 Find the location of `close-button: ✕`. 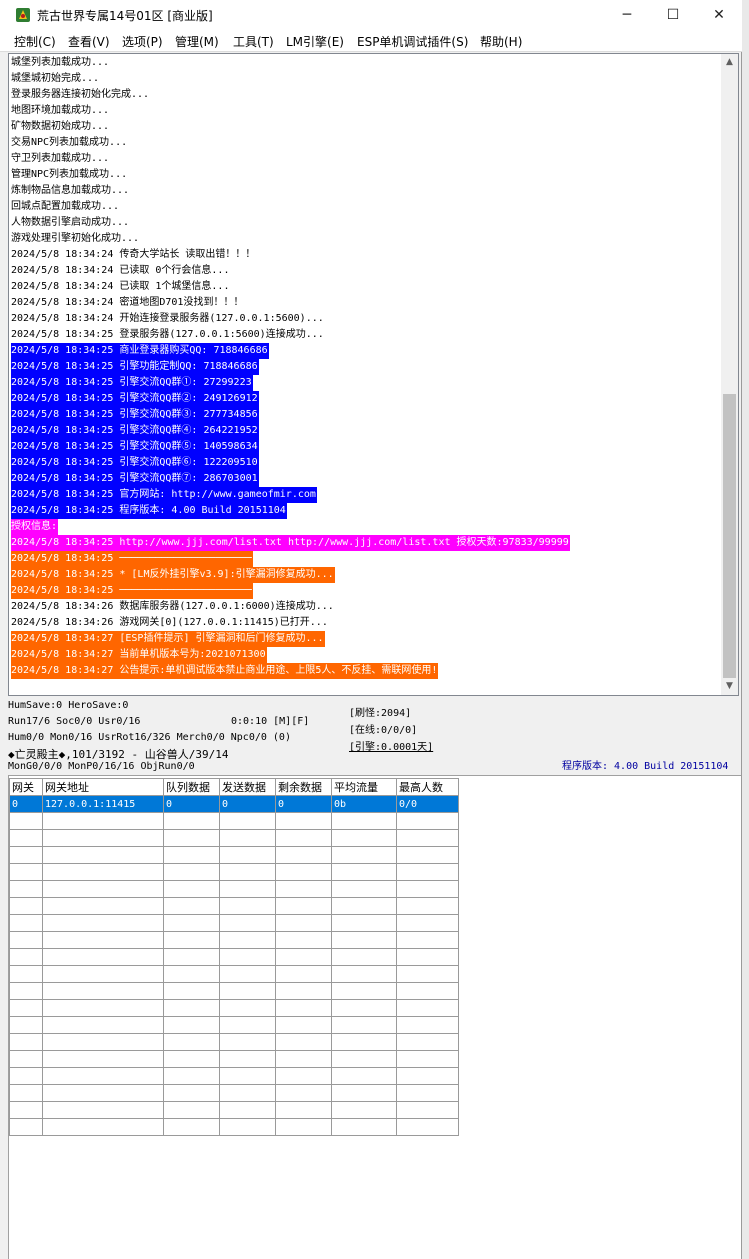

close-button: ✕ is located at coordinates (719, 15).